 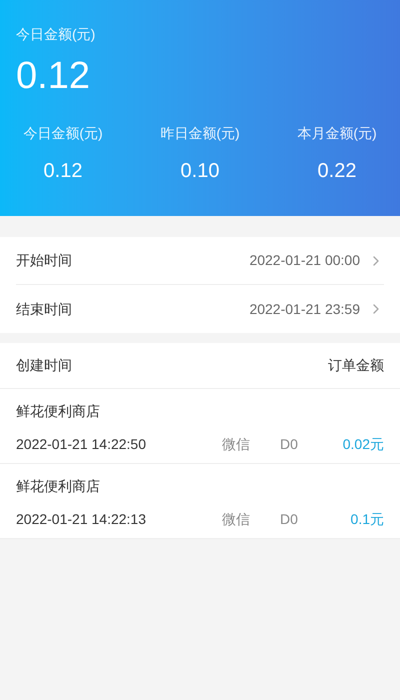 What do you see at coordinates (44, 365) in the screenshot?
I see `column-header: 创建时间` at bounding box center [44, 365].